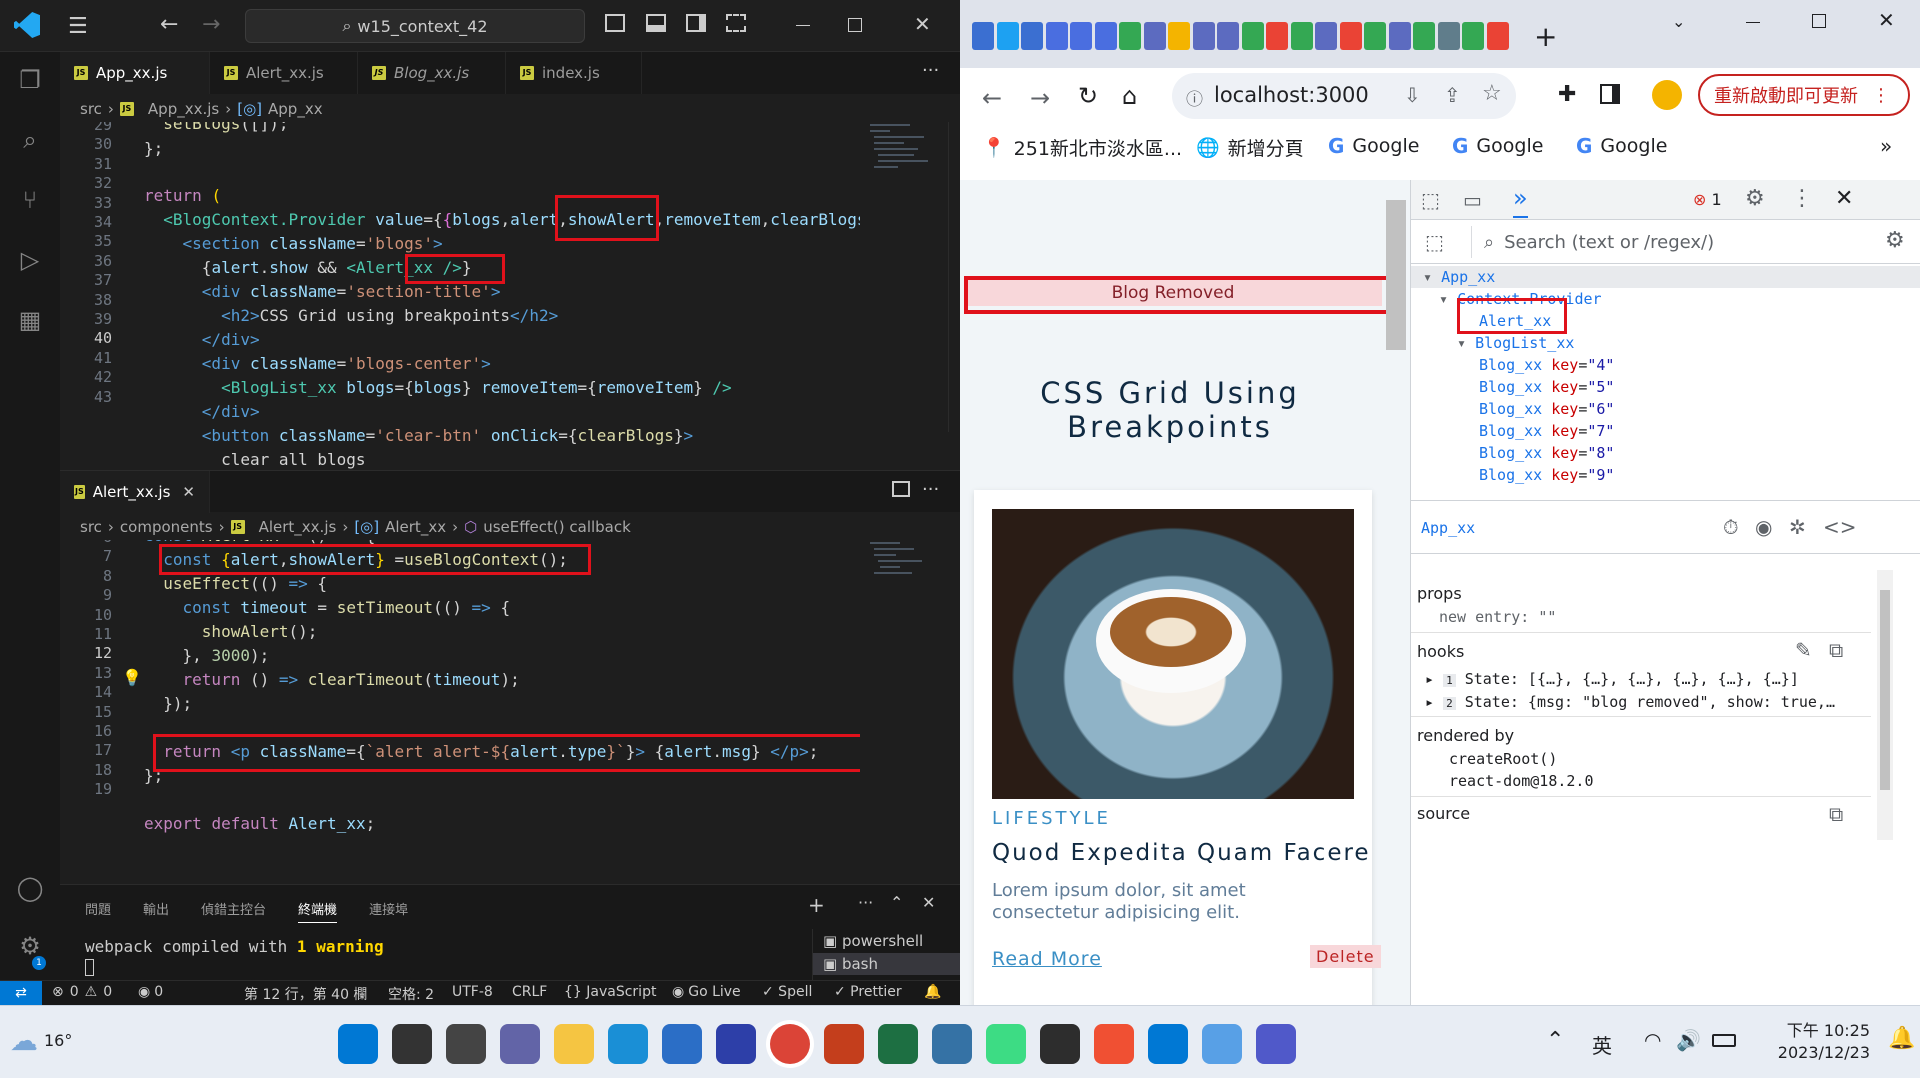  Describe the element at coordinates (1844, 198) in the screenshot. I see `close-devtools-icon: ✕` at that location.